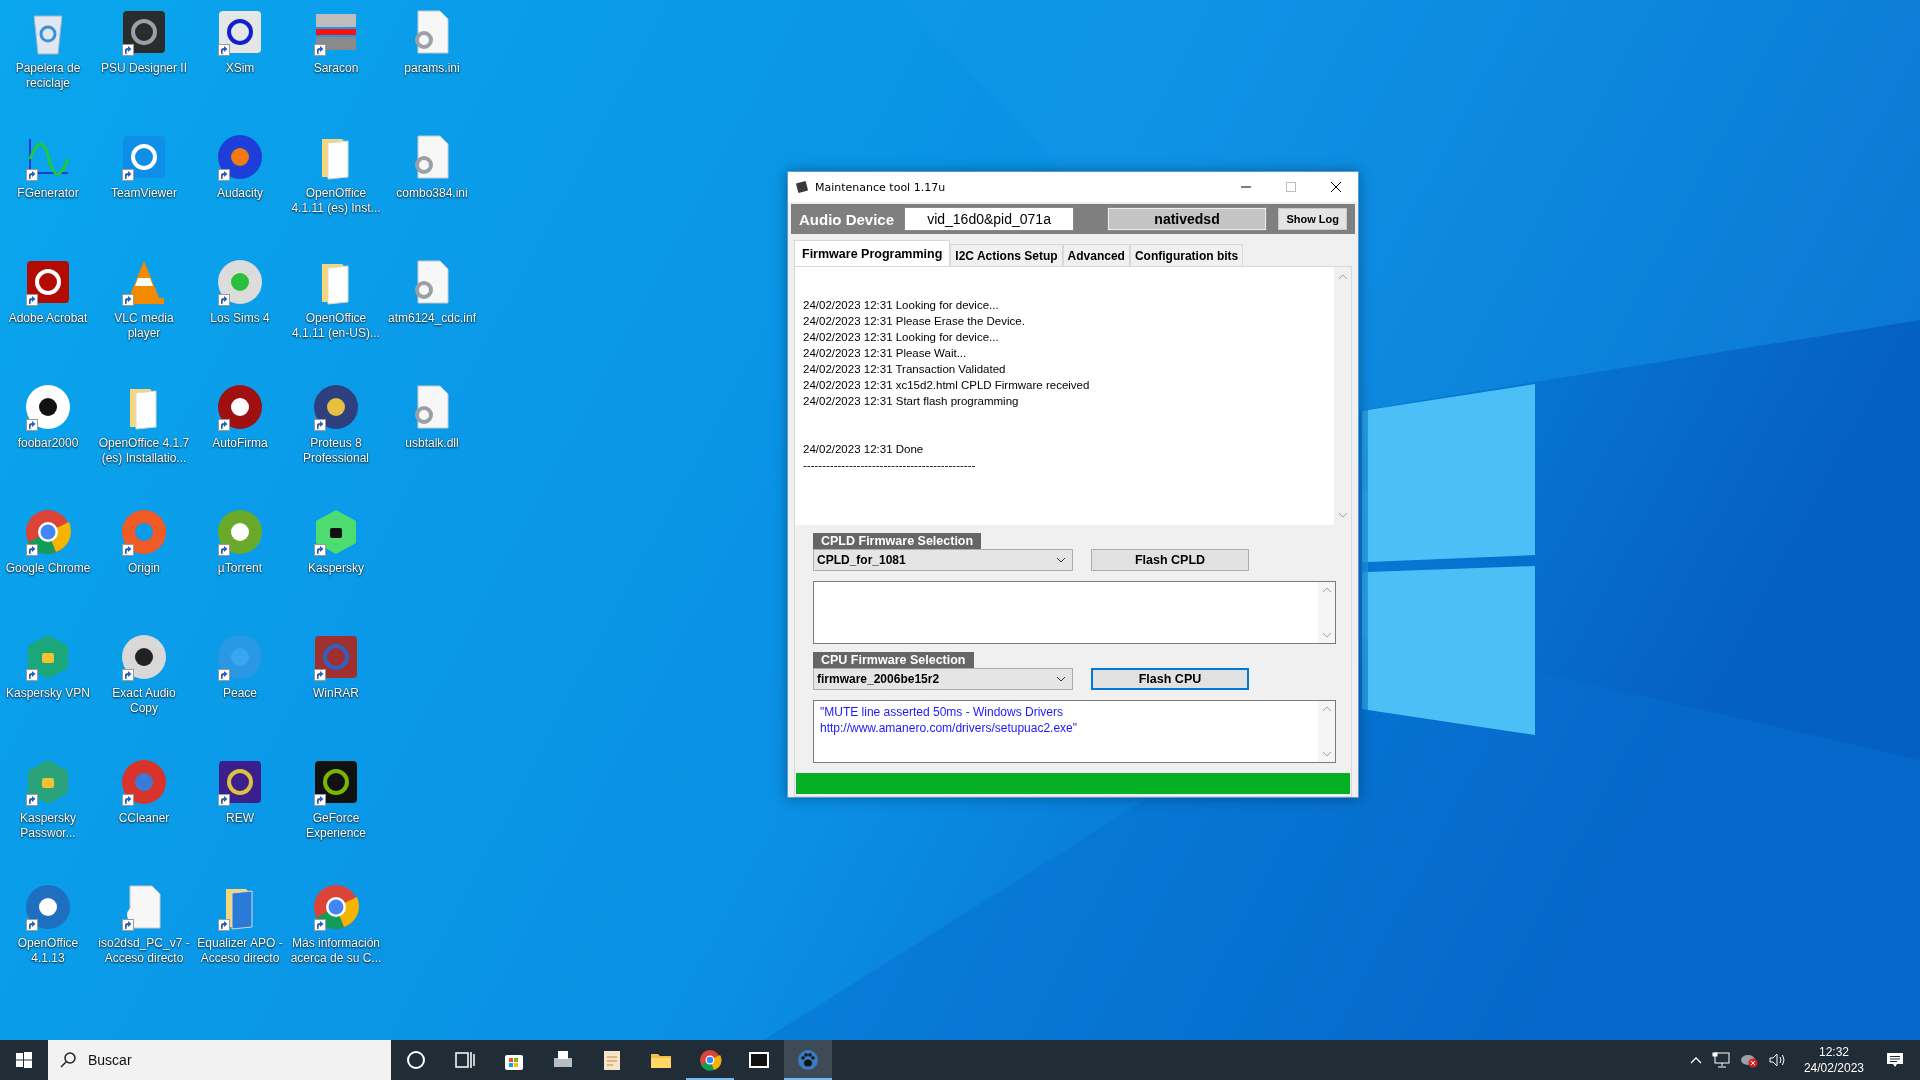 This screenshot has height=1080, width=1920. I want to click on flash-button: Flash CPLD, so click(1170, 560).